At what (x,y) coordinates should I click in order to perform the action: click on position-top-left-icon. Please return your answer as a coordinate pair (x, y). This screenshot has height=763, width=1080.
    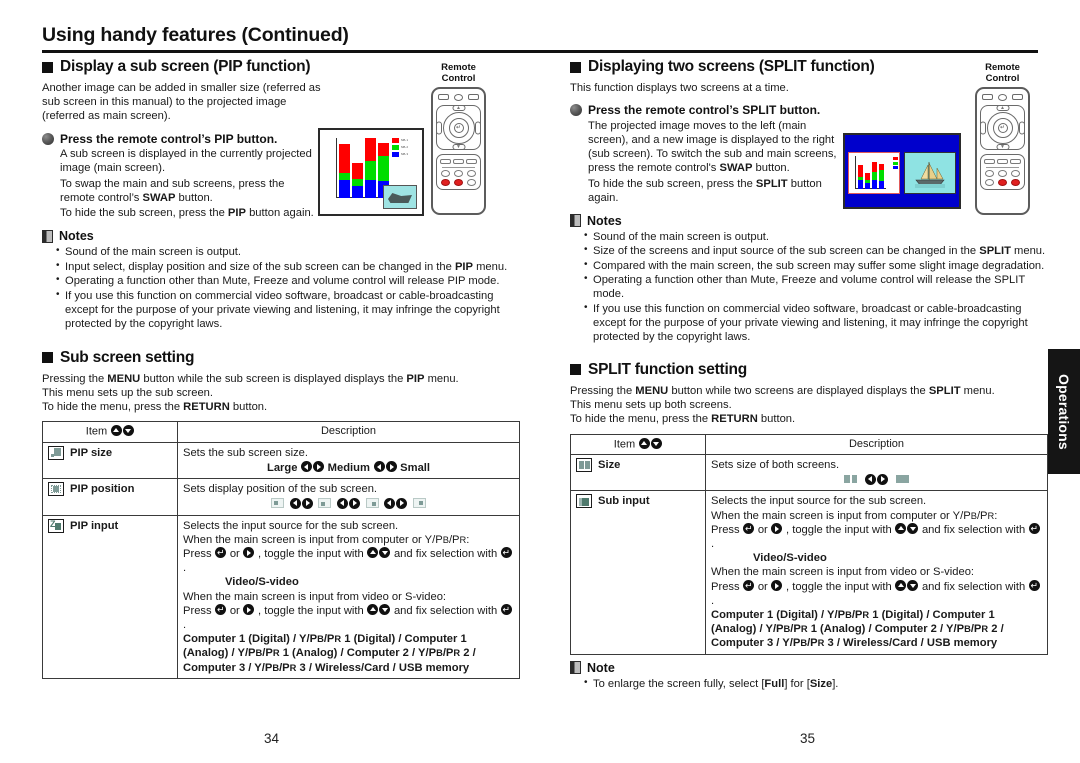
    Looking at the image, I should click on (278, 503).